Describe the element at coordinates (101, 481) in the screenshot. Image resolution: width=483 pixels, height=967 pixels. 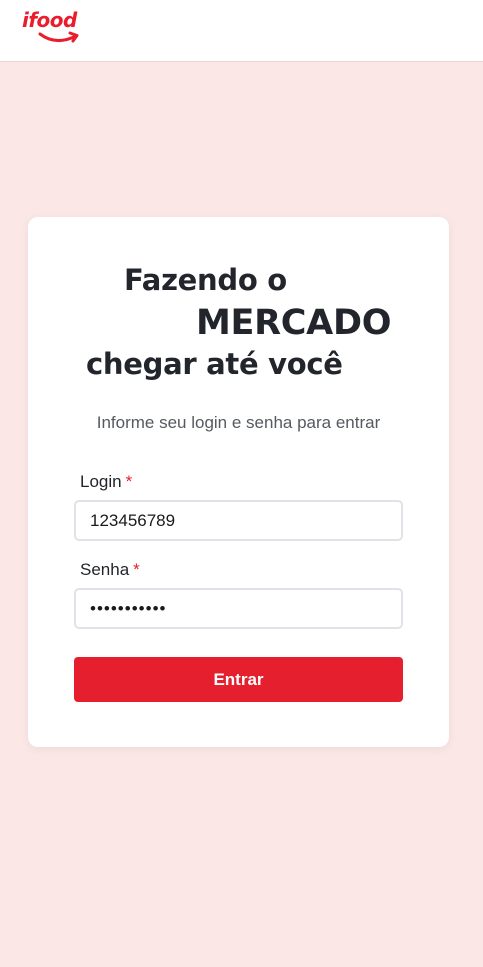
I see `login-label-text: Login` at that location.